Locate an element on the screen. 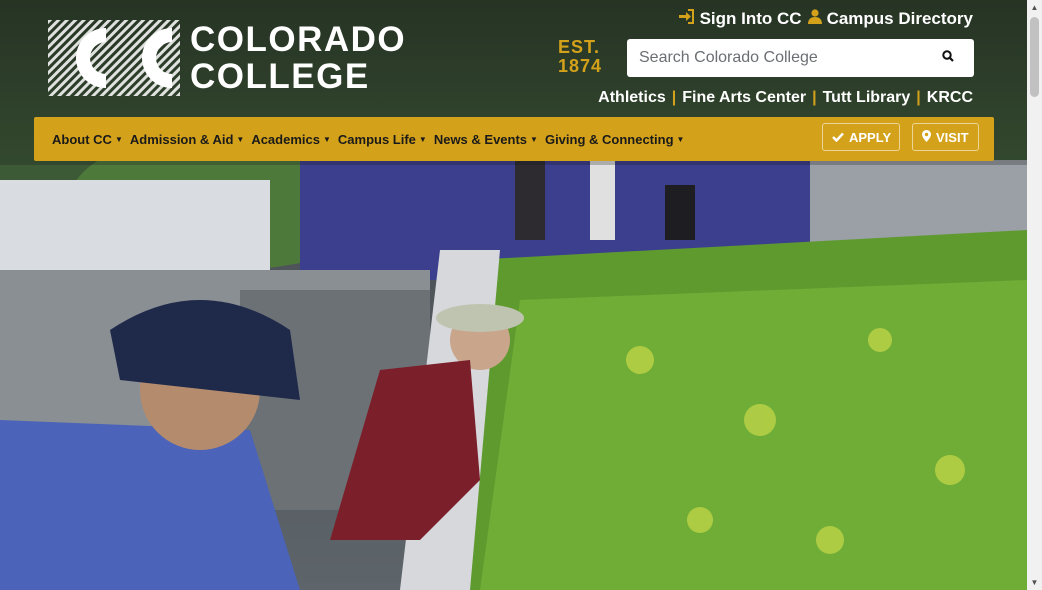 The width and height of the screenshot is (1042, 590). quick-link-krcc: KRCC is located at coordinates (950, 98).